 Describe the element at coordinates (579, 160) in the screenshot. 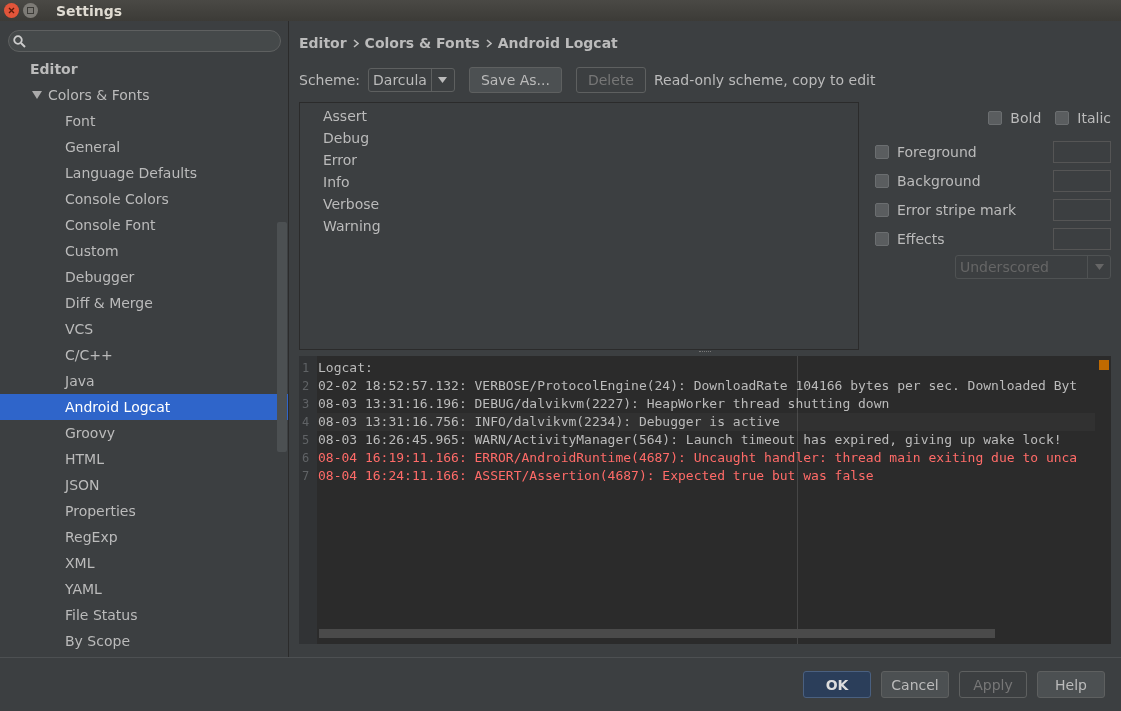

I see `attribute-item: Error` at that location.